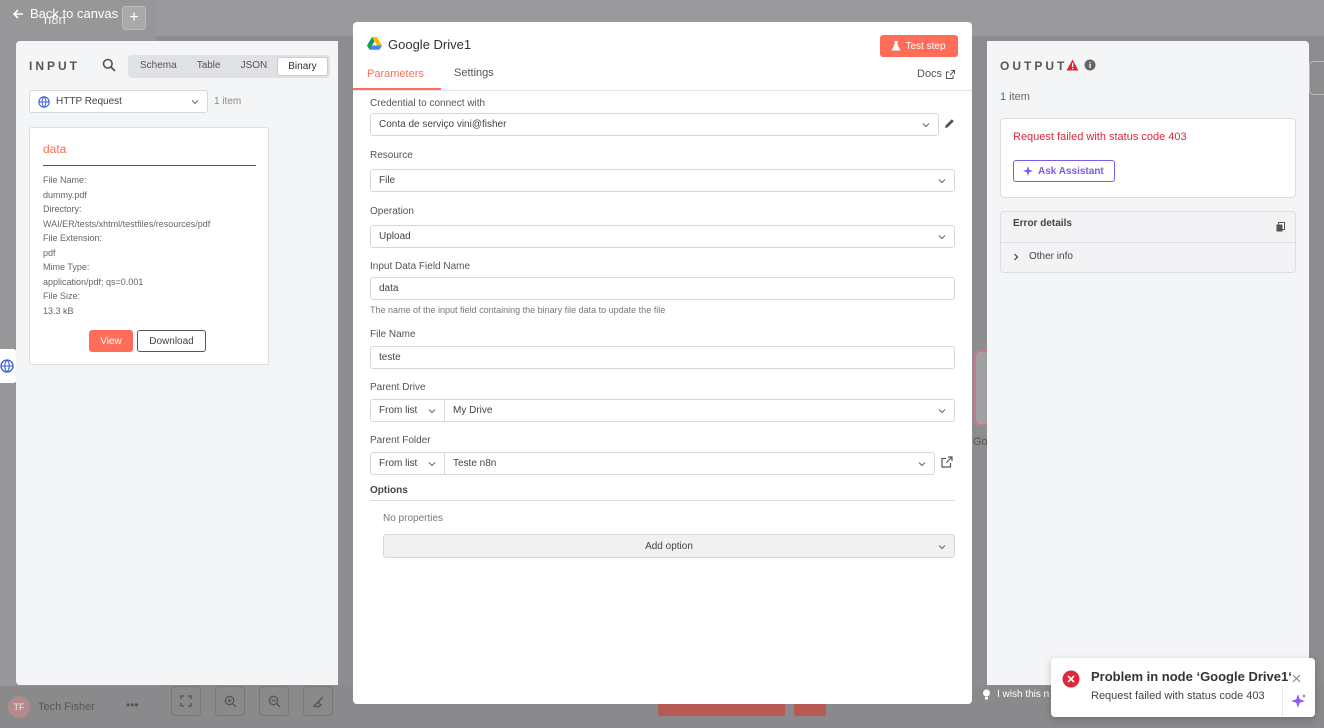 This screenshot has width=1324, height=728. I want to click on resource-select: File, so click(662, 180).